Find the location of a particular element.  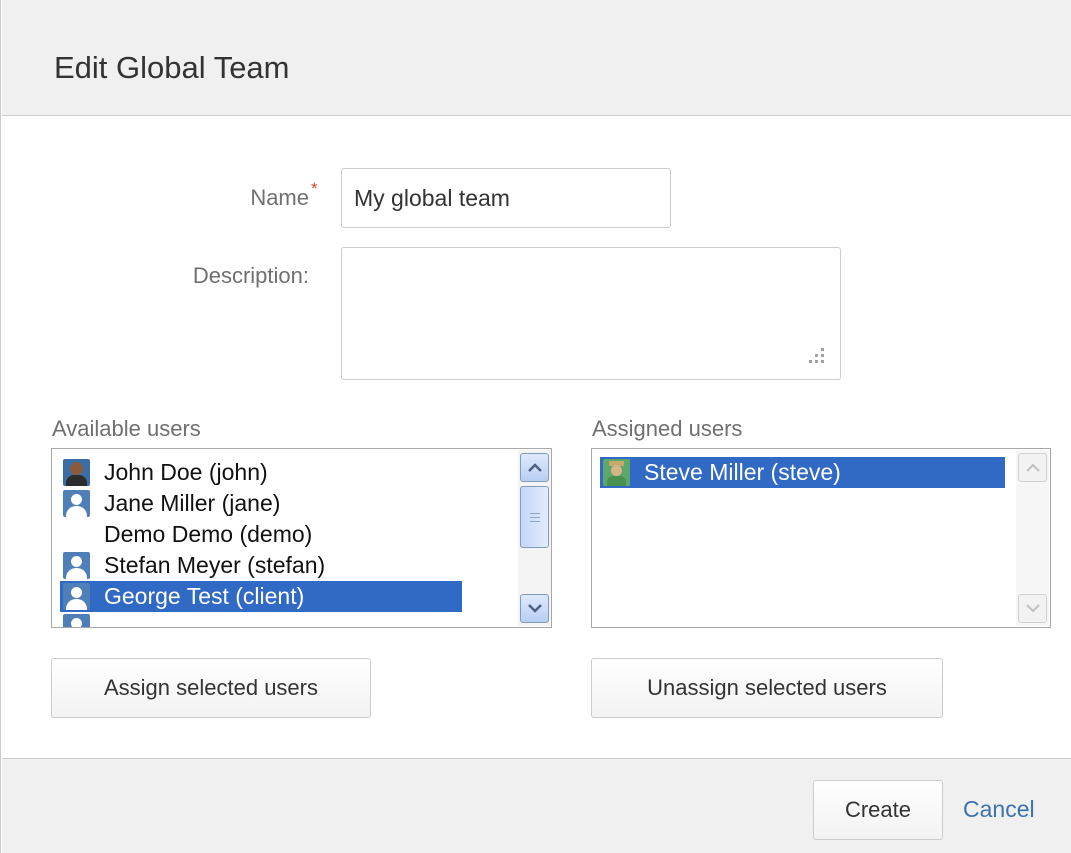

assigned-users-label: Assigned users is located at coordinates (667, 428).